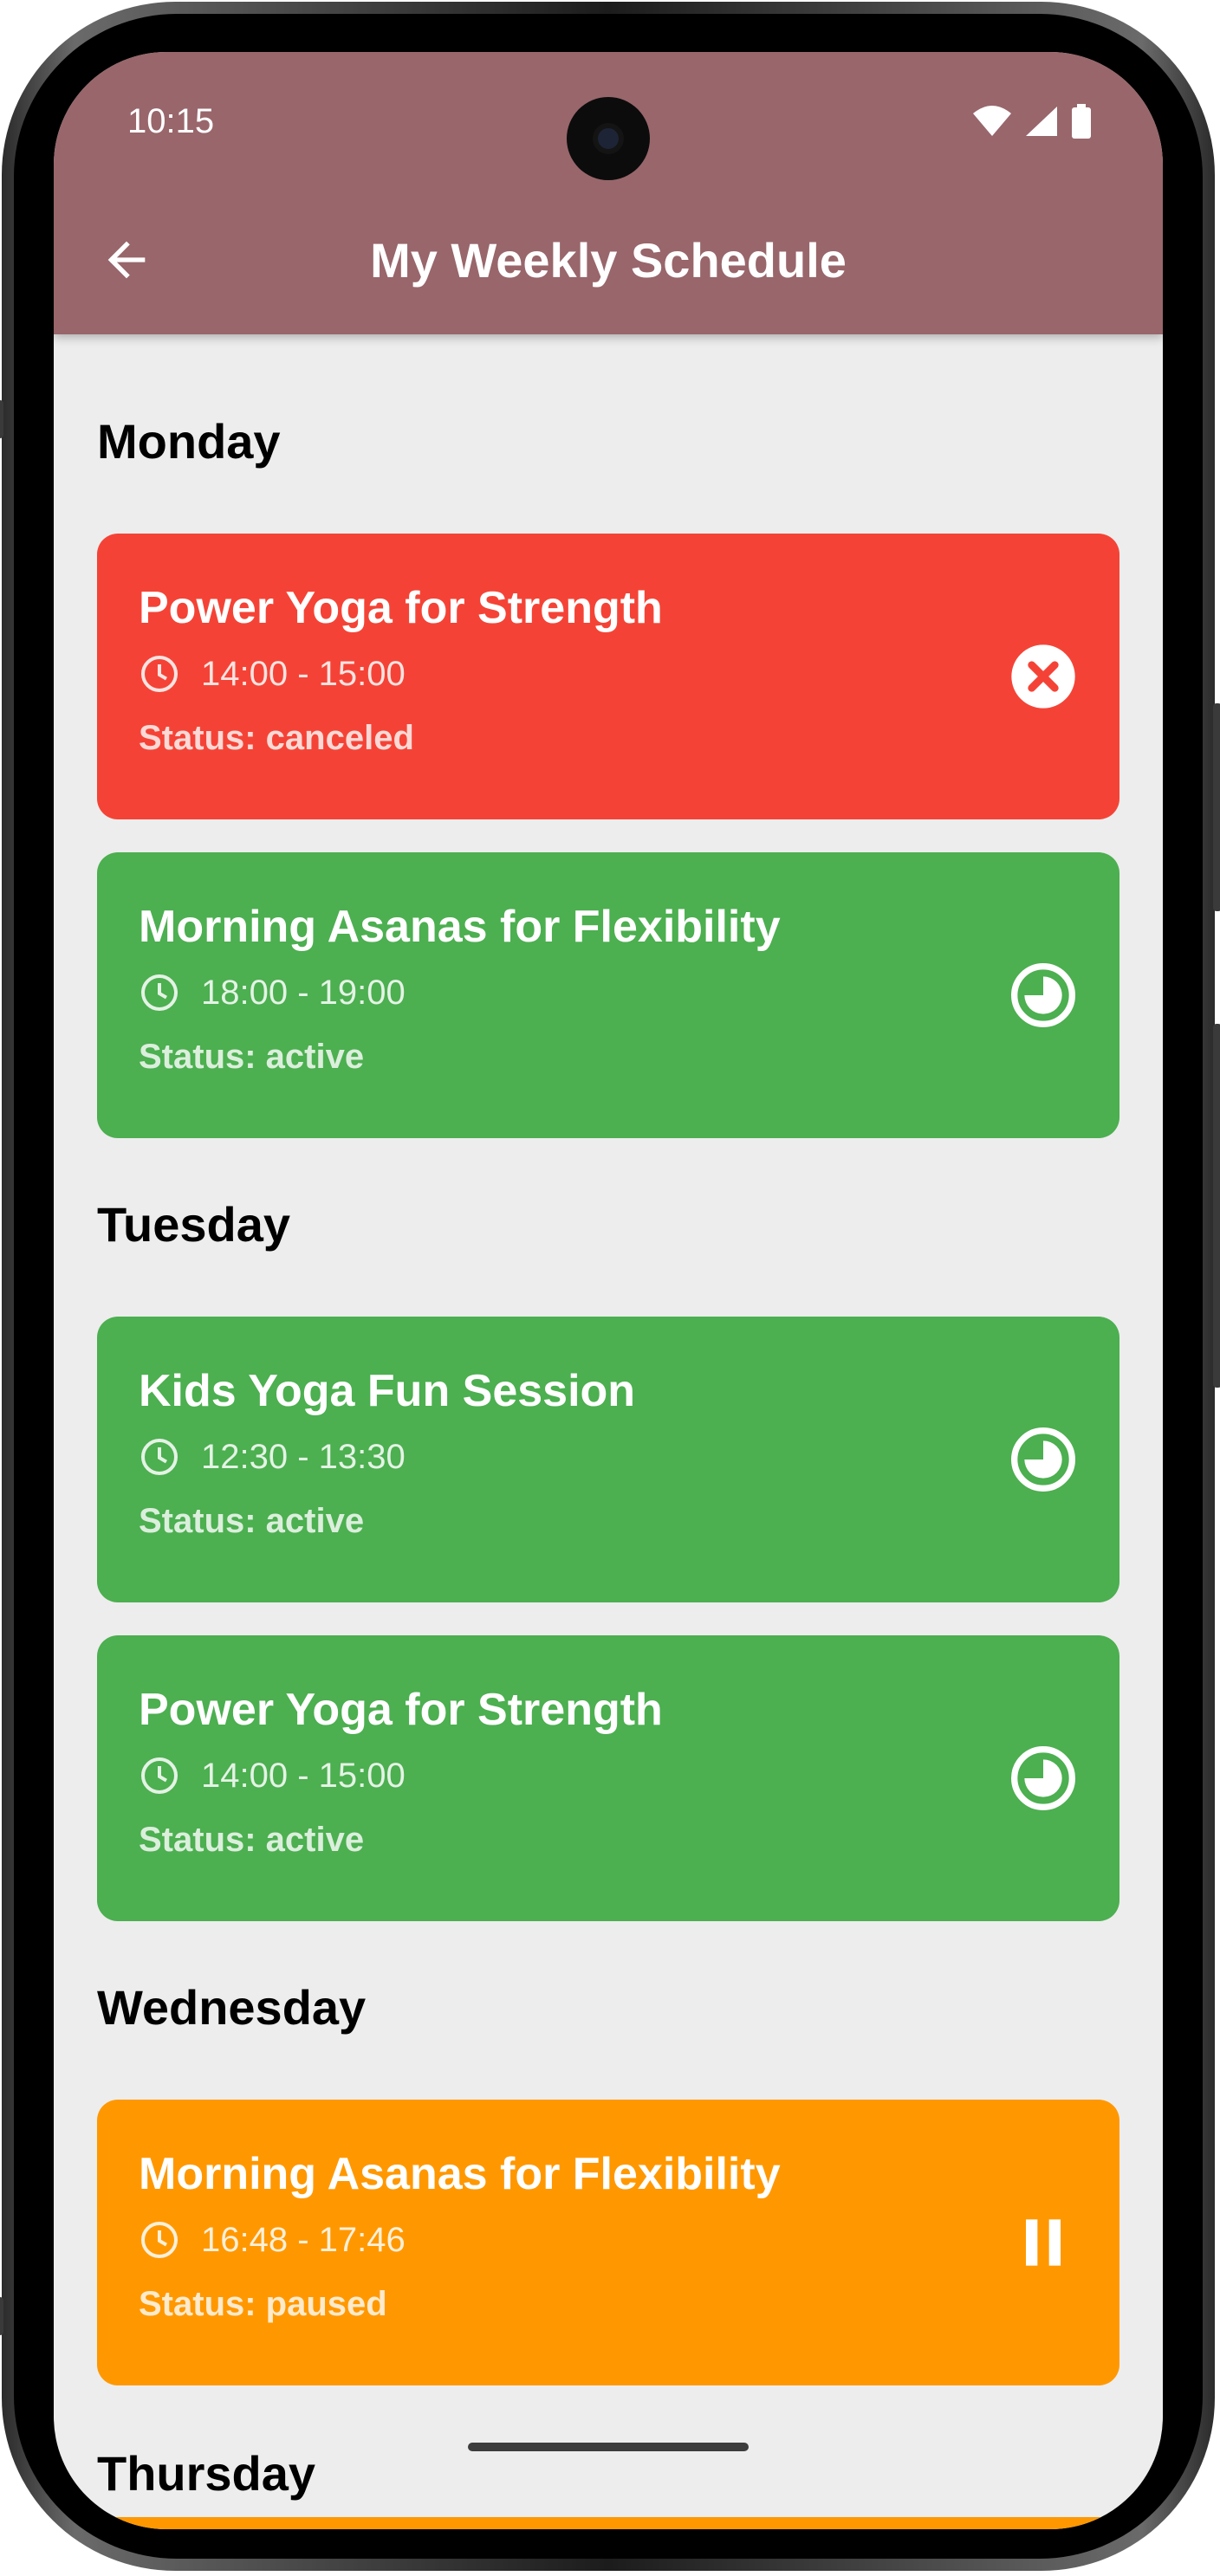 The width and height of the screenshot is (1220, 2576). I want to click on pause-icon, so click(1043, 2242).